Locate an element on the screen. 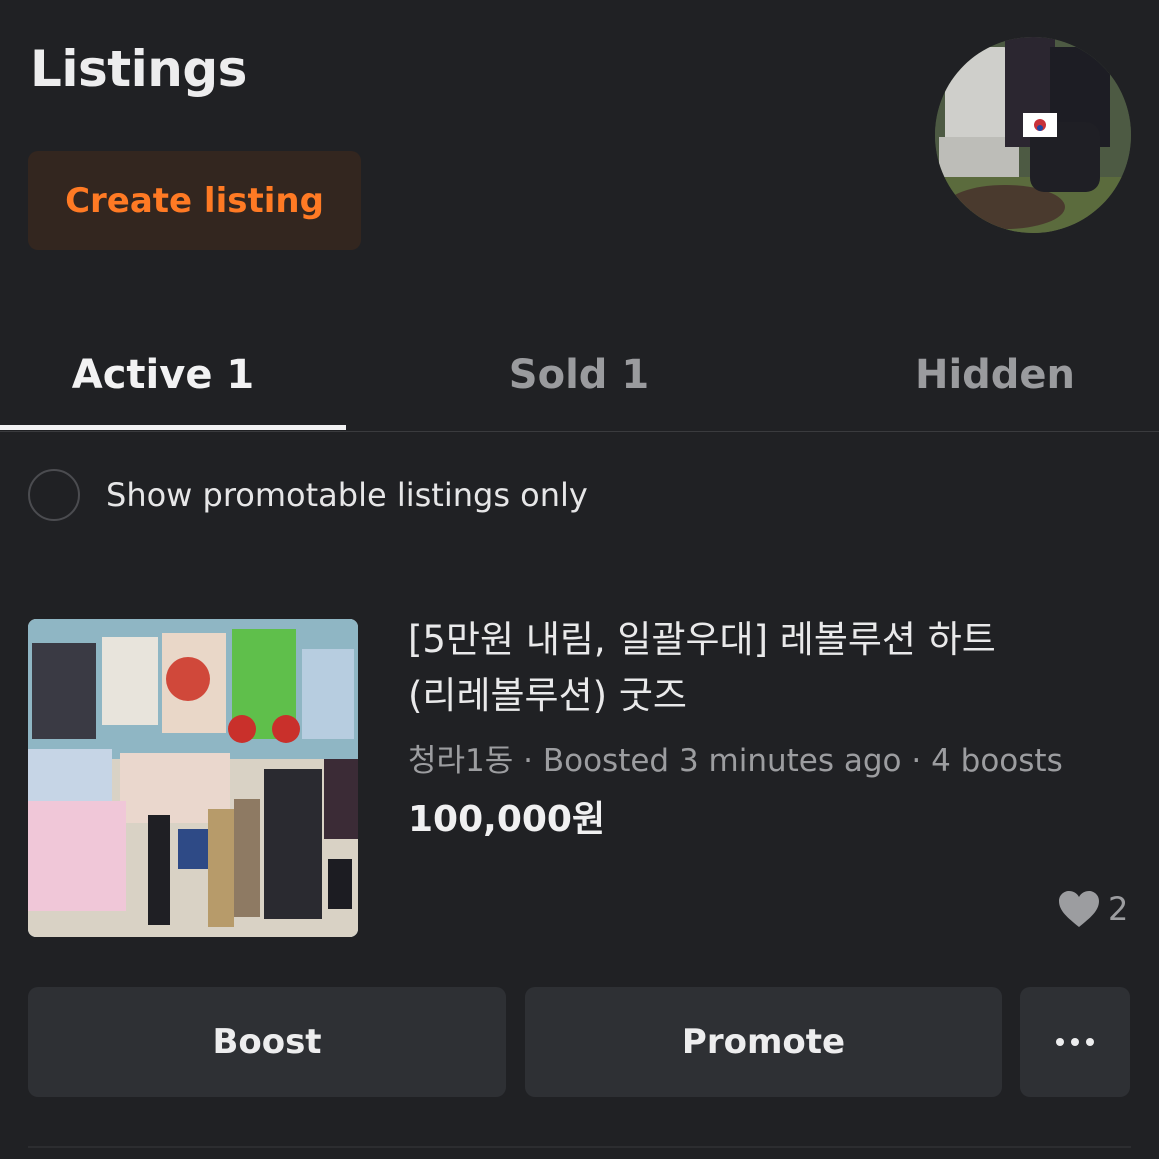  likes-number: 2 is located at coordinates (1118, 909).